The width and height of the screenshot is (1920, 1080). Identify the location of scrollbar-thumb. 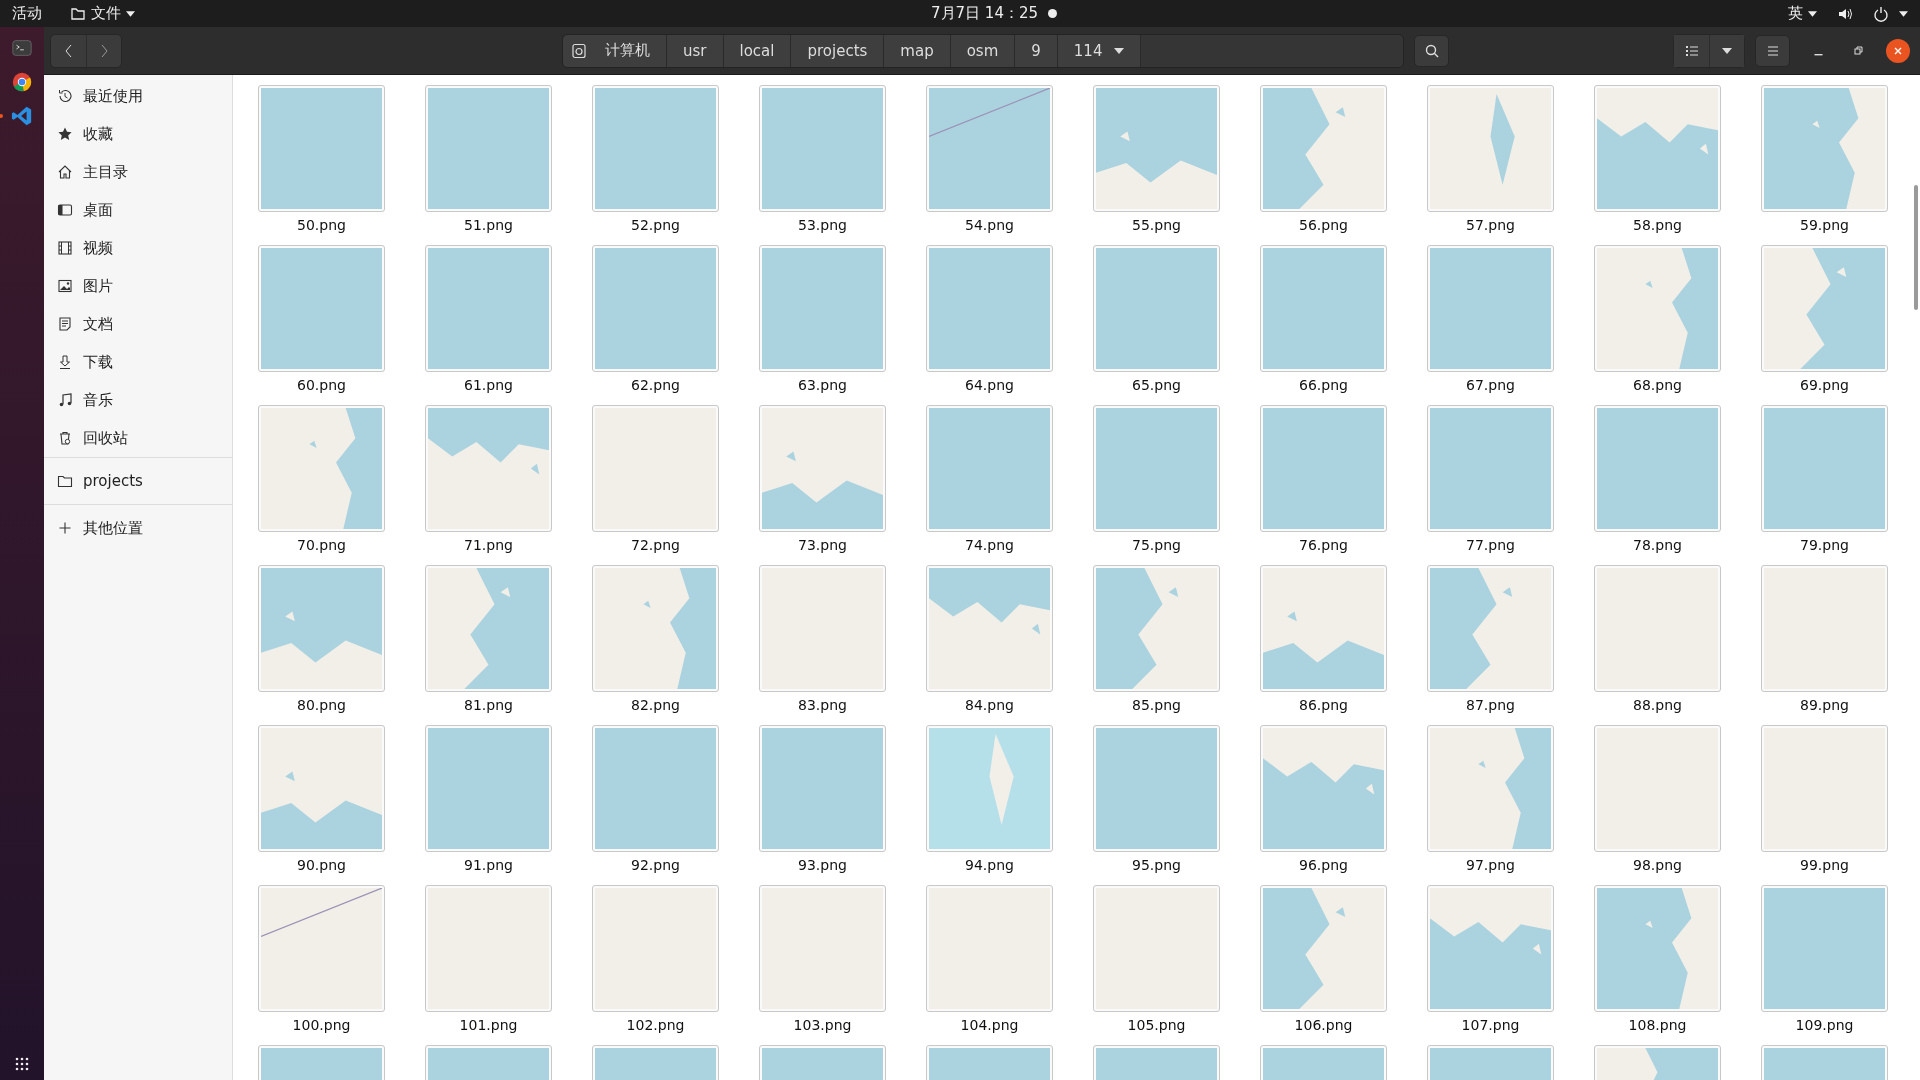
(1916, 247).